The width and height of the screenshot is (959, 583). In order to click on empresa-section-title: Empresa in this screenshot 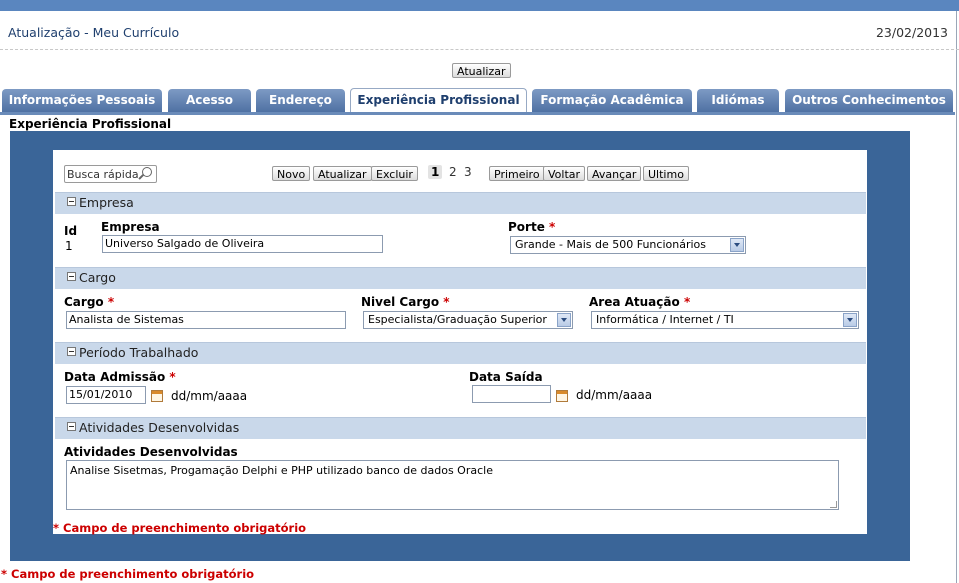, I will do `click(106, 202)`.